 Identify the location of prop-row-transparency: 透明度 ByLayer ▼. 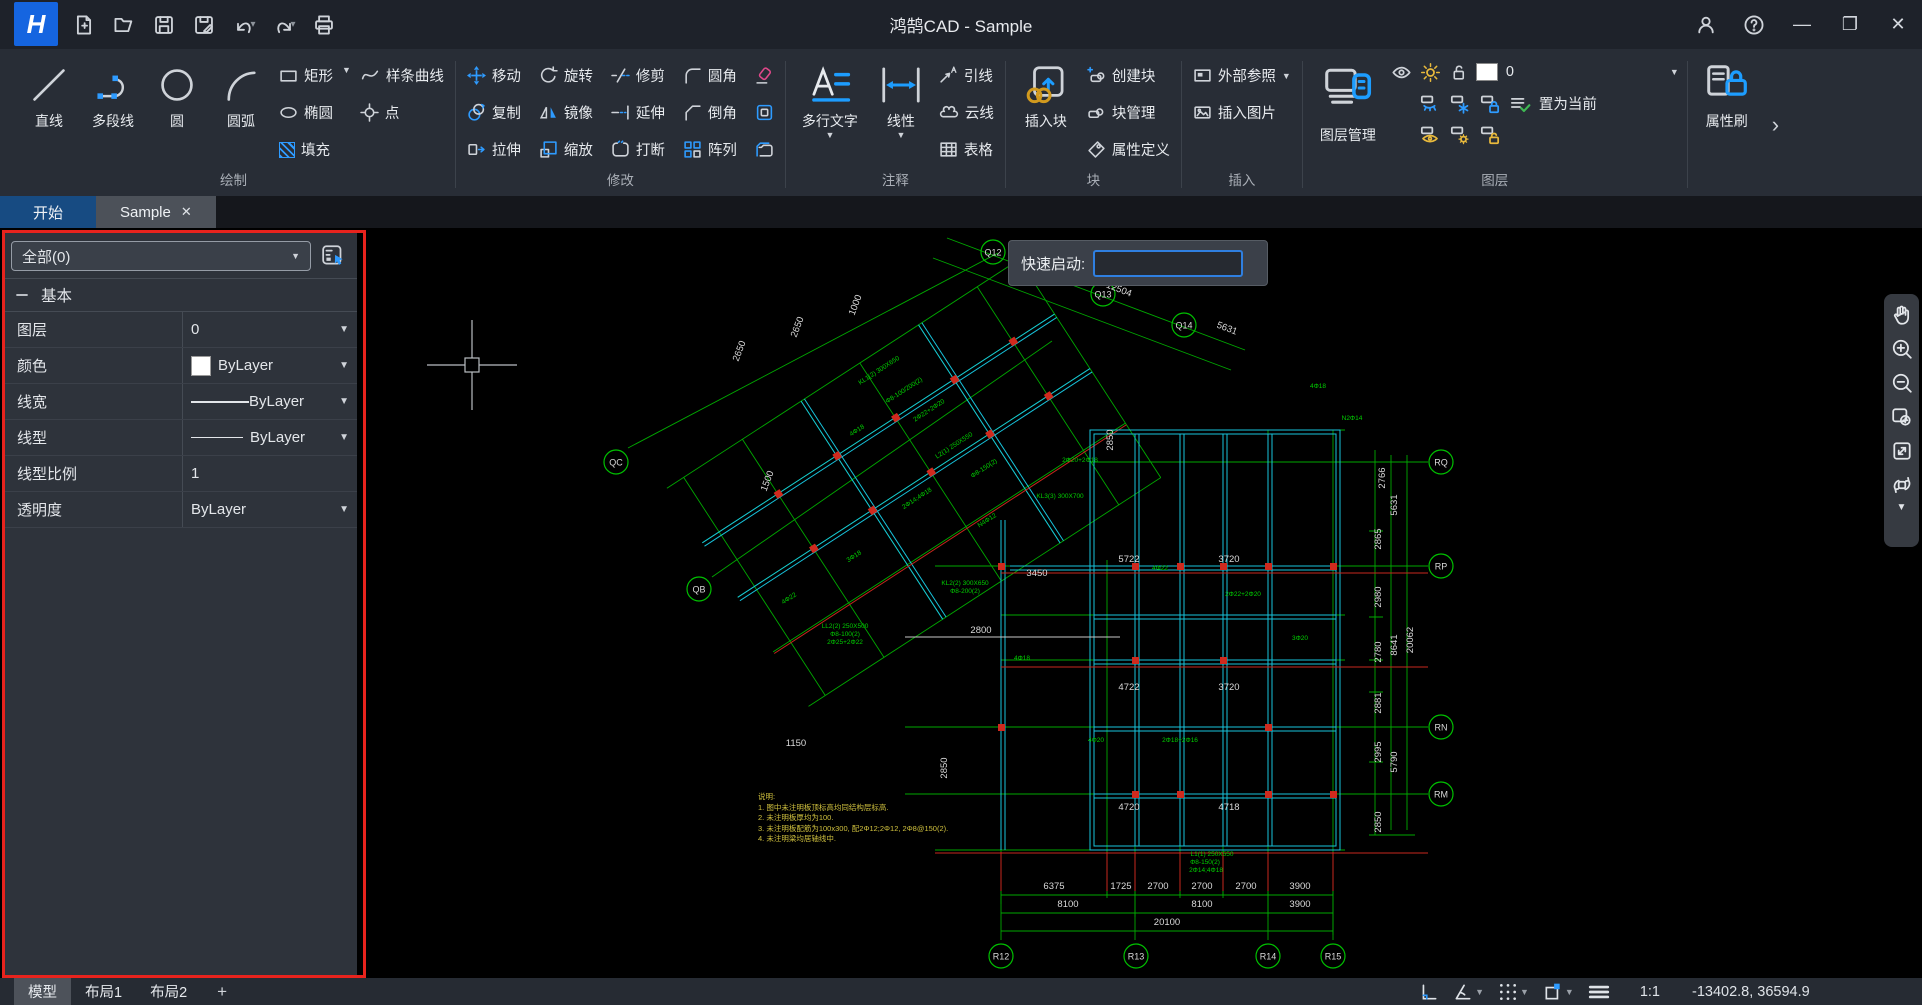
(181, 510).